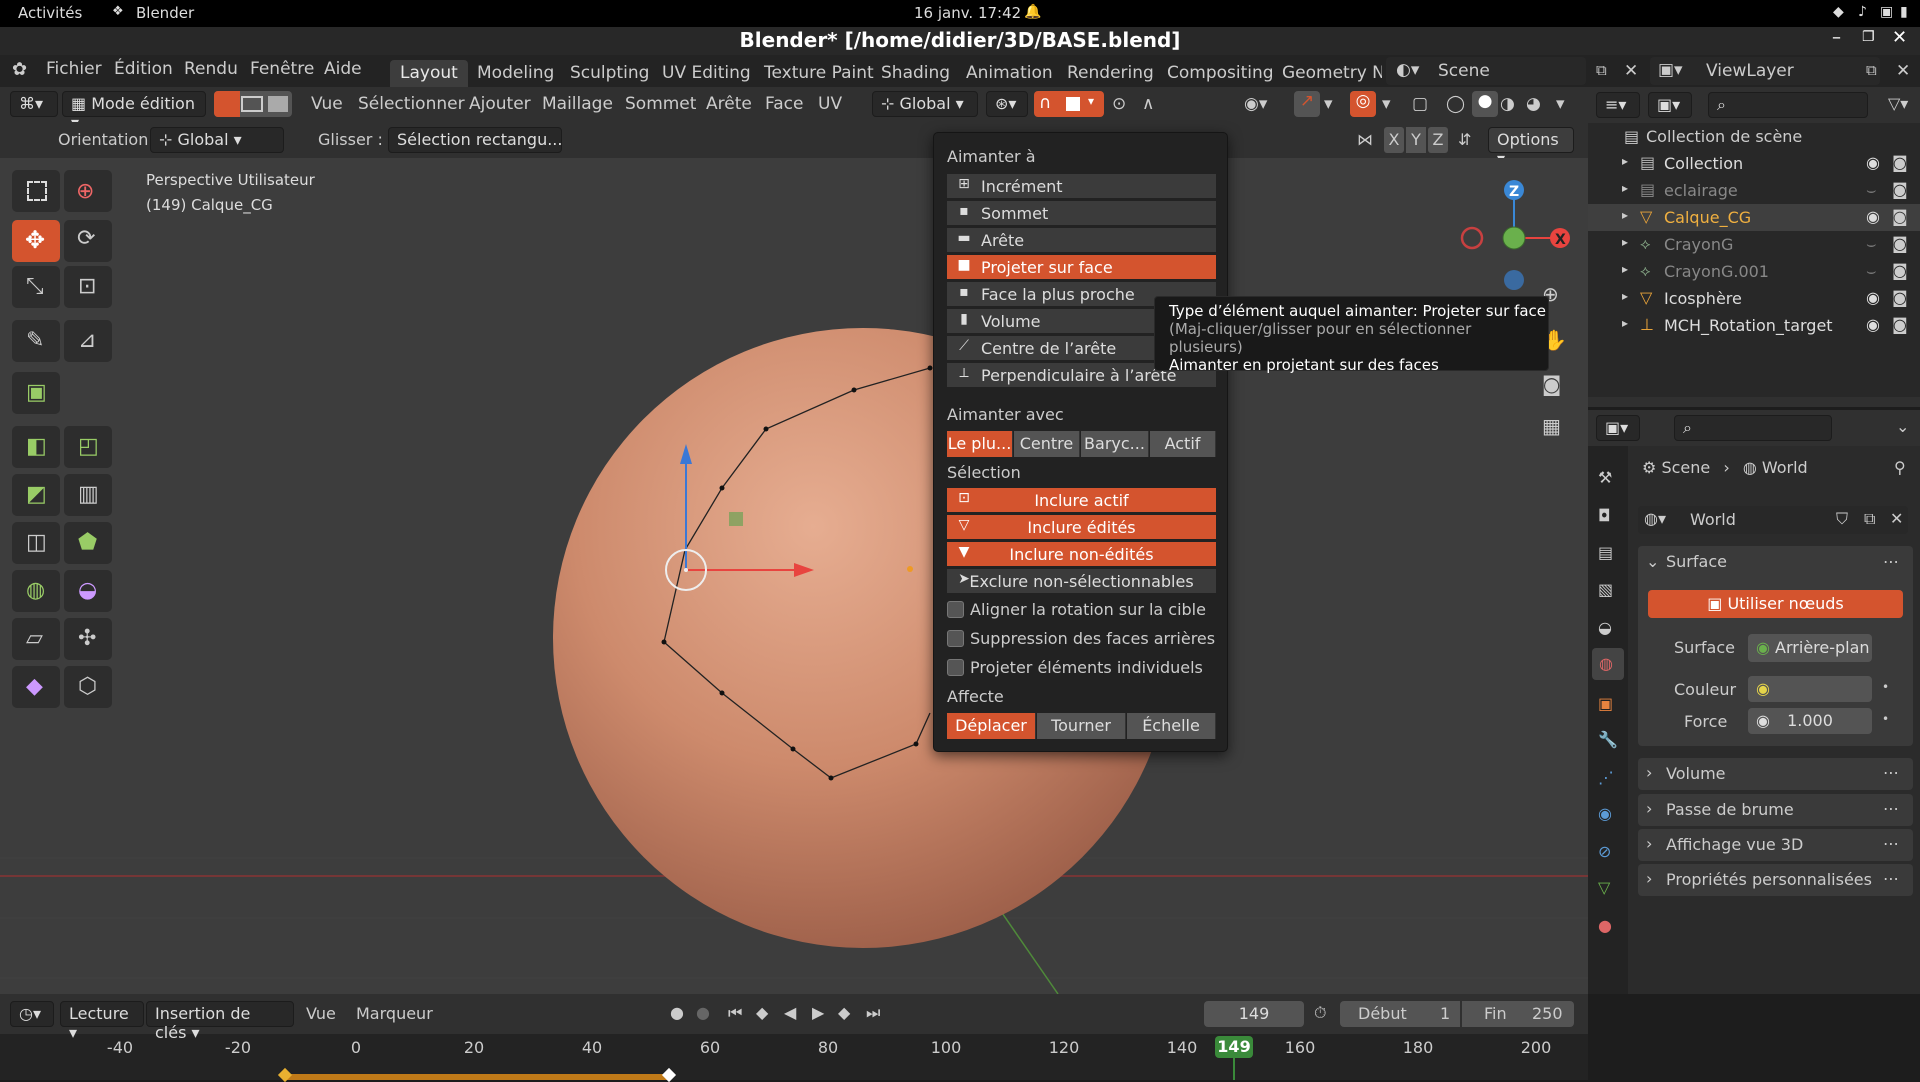  Describe the element at coordinates (500, 104) in the screenshot. I see `menu-add: Ajouter` at that location.